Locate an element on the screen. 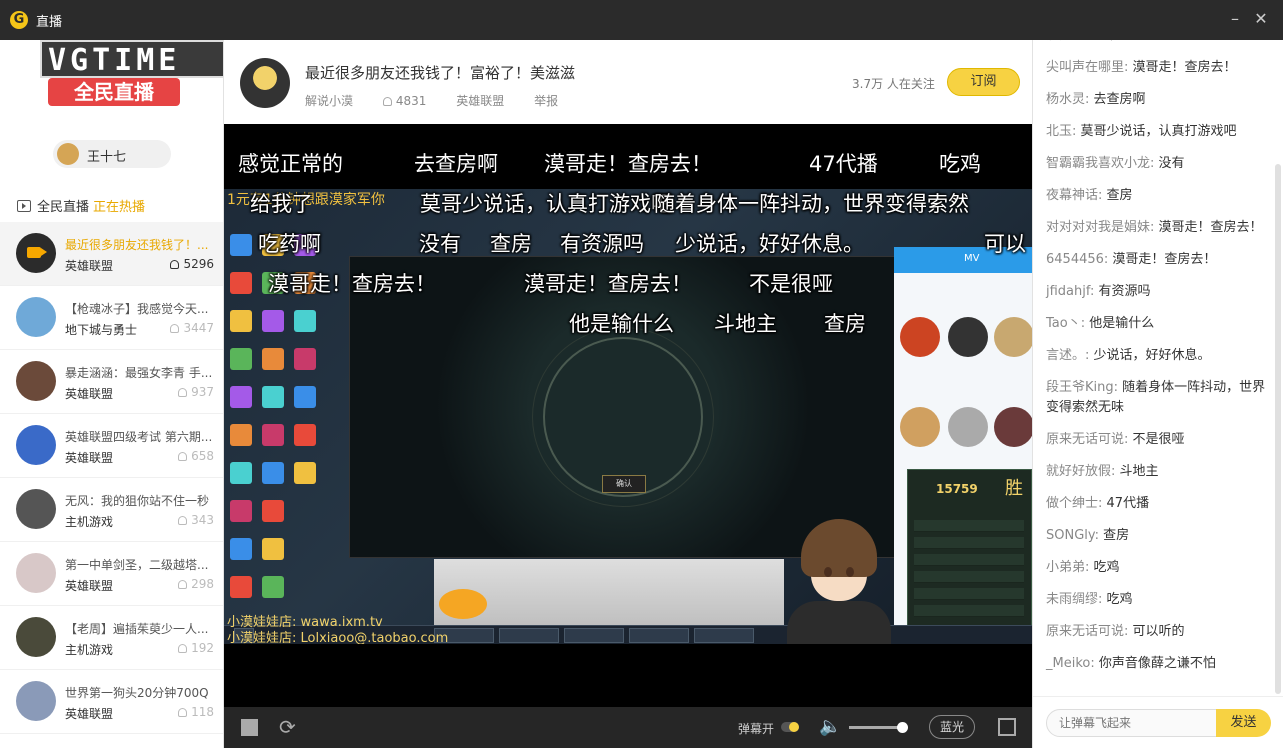  user-profile: 王十七 is located at coordinates (112, 154).